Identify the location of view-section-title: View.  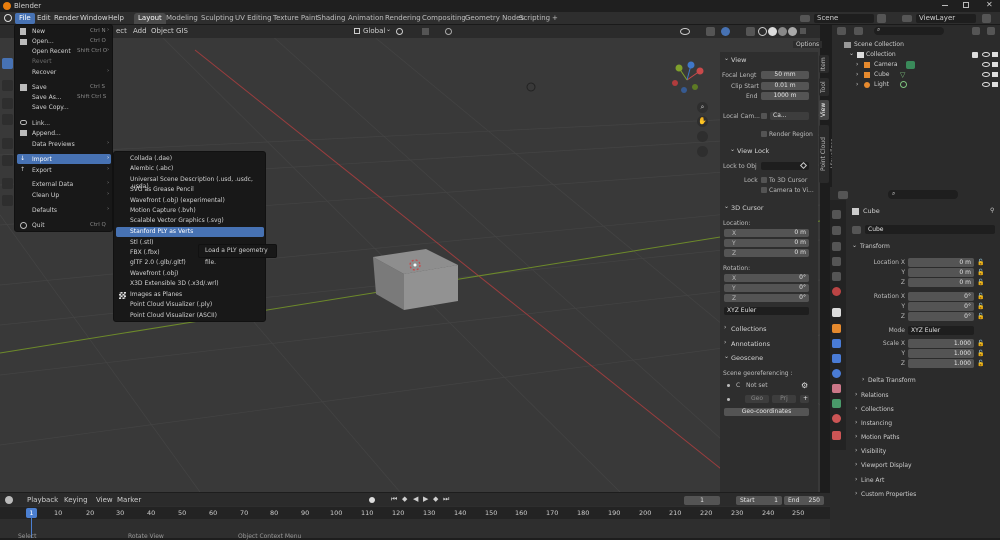
(738, 60).